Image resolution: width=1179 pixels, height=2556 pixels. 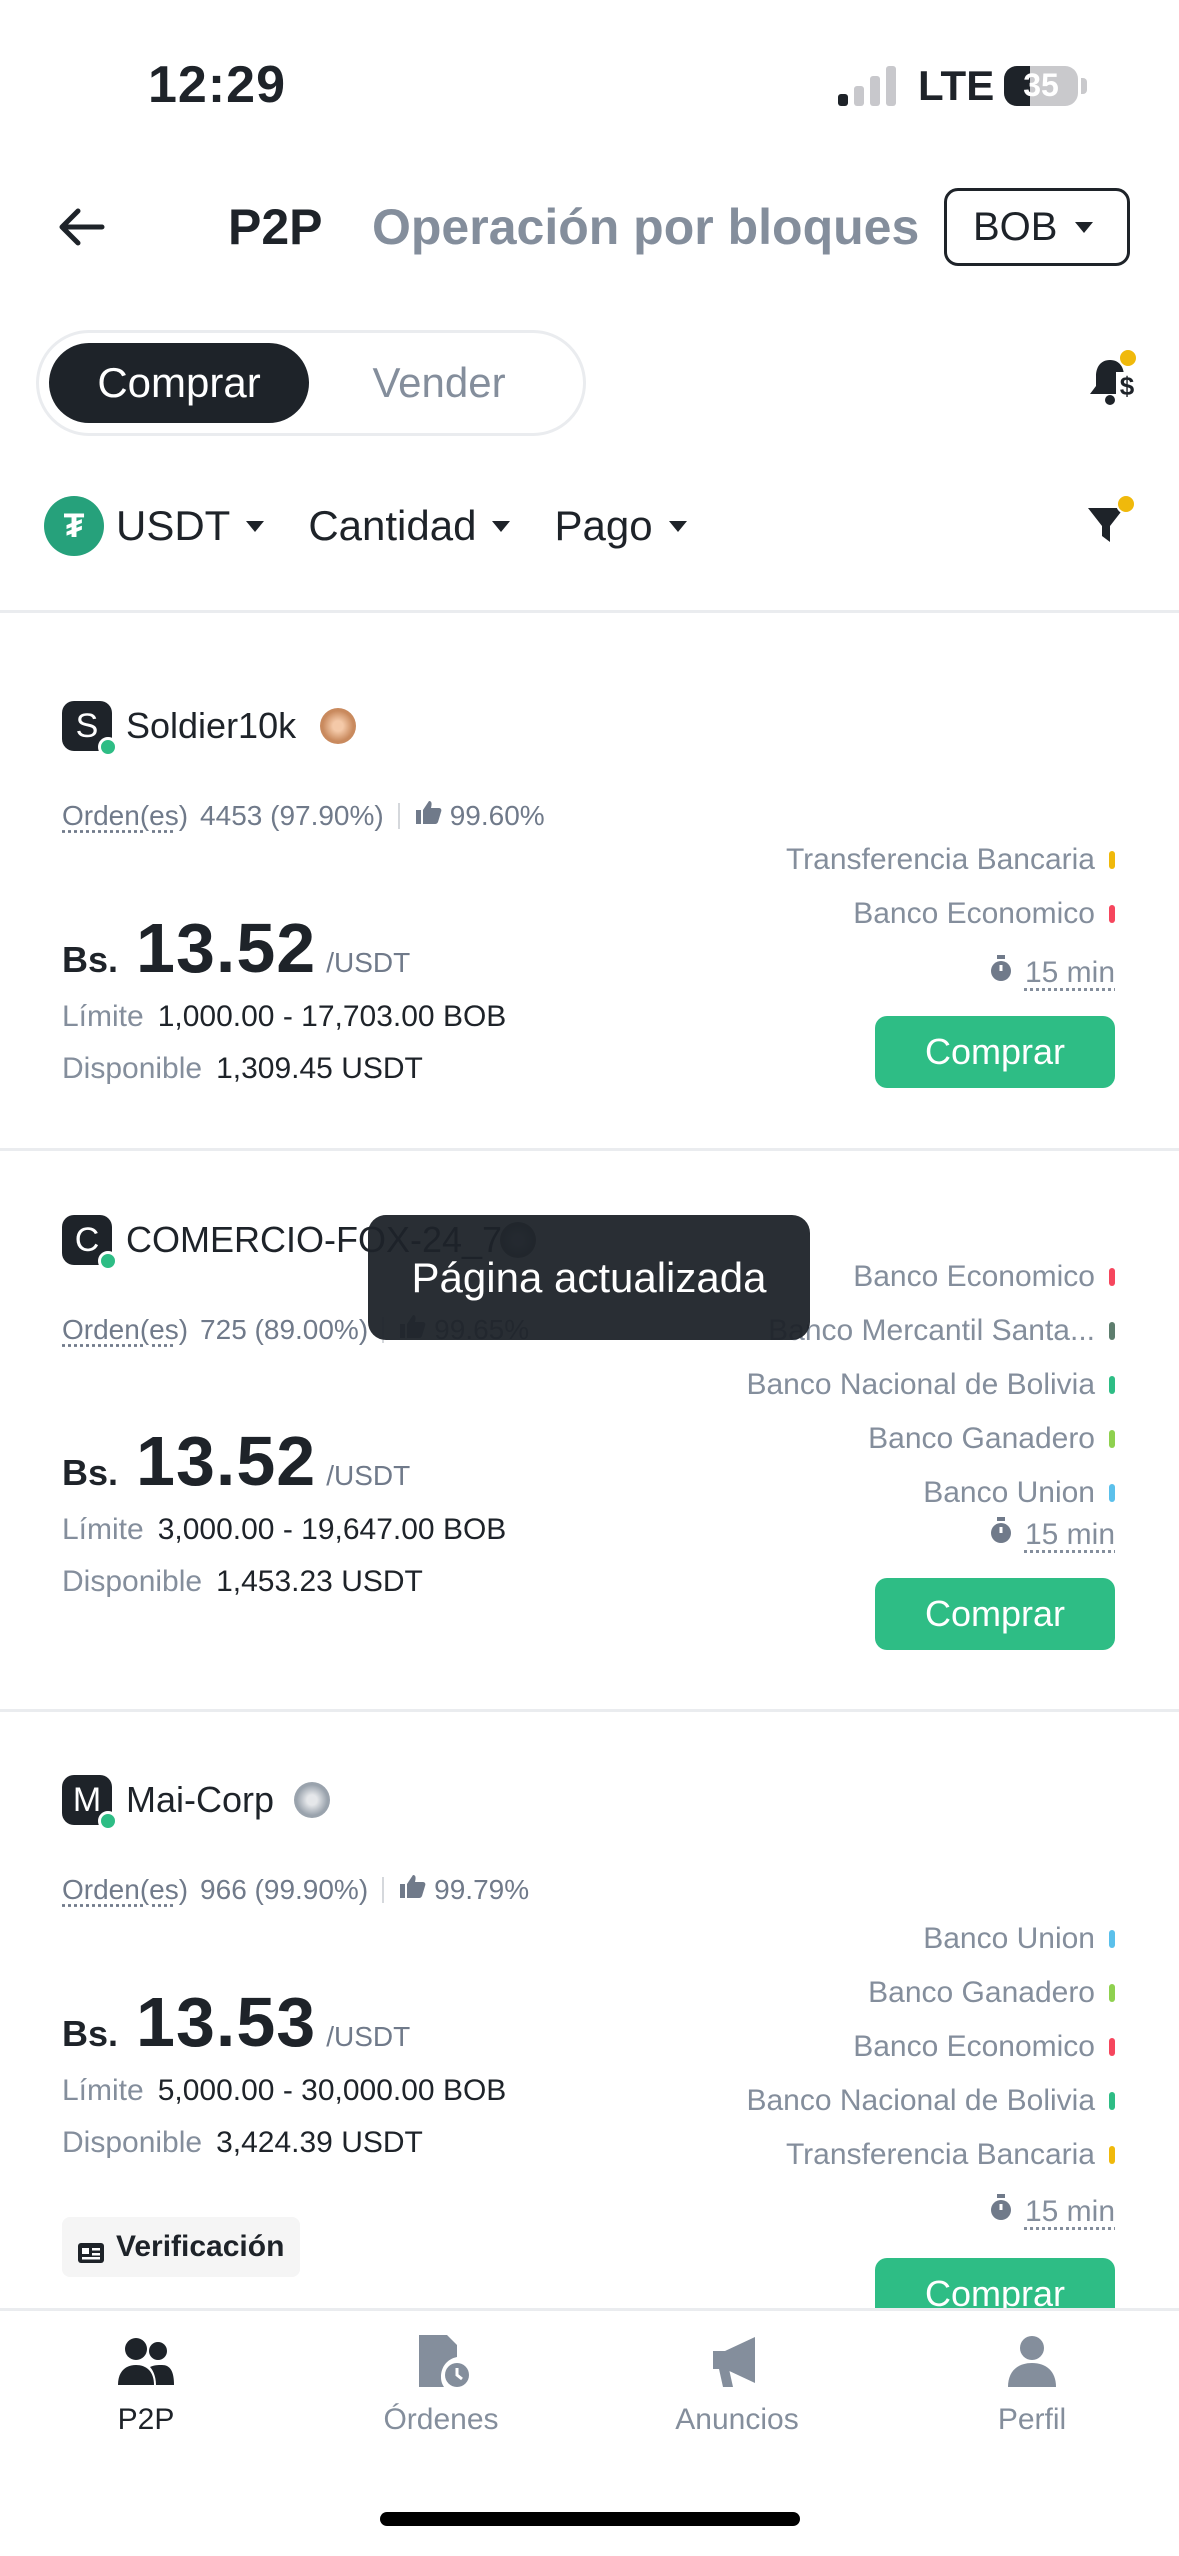 I want to click on stopwatch-icon, so click(x=1001, y=1535).